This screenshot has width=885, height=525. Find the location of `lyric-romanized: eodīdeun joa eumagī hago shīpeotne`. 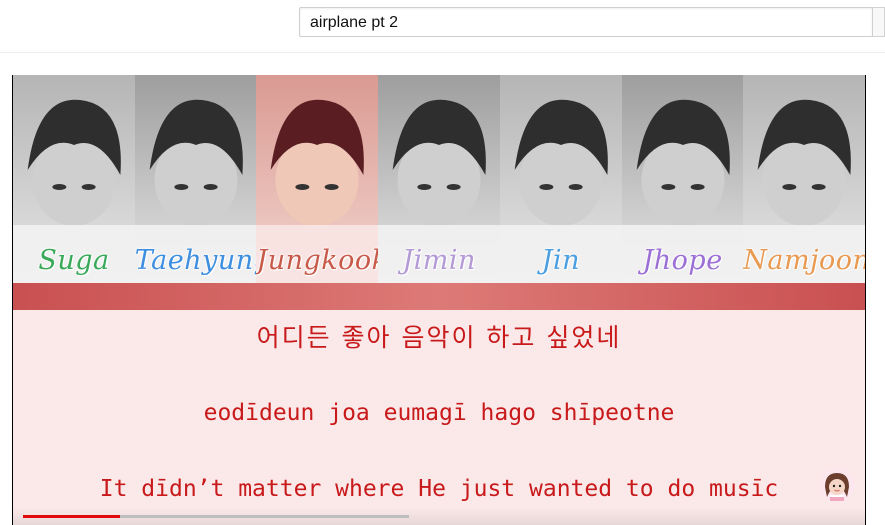

lyric-romanized: eodīdeun joa eumagī hago shīpeotne is located at coordinates (439, 413).